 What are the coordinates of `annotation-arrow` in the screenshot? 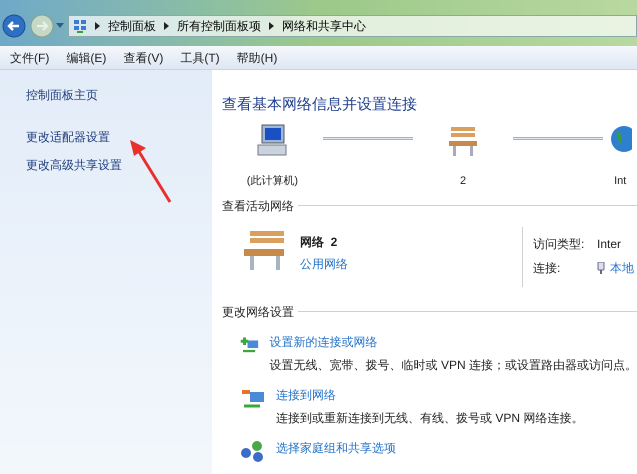 It's located at (151, 172).